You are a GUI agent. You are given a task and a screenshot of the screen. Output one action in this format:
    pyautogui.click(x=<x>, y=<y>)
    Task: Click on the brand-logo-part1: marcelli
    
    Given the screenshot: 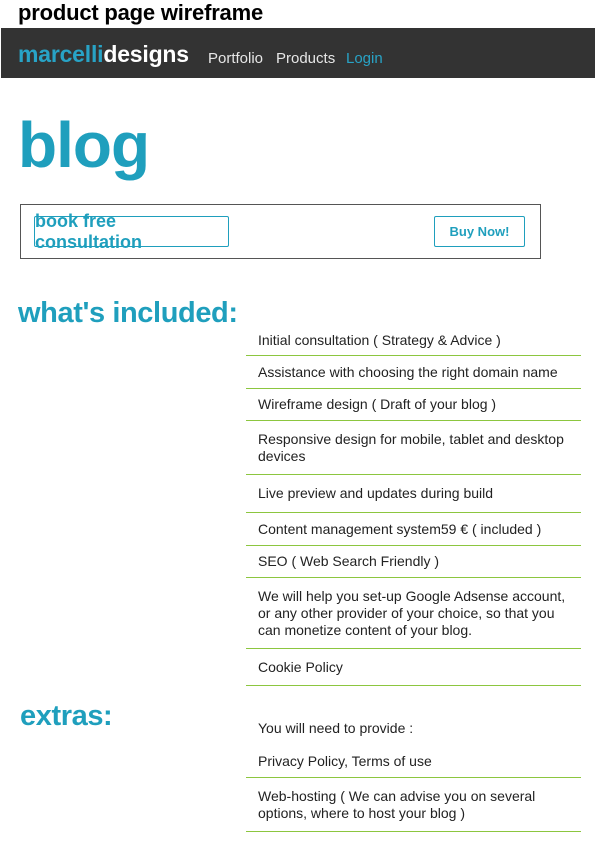 What is the action you would take?
    pyautogui.click(x=61, y=54)
    